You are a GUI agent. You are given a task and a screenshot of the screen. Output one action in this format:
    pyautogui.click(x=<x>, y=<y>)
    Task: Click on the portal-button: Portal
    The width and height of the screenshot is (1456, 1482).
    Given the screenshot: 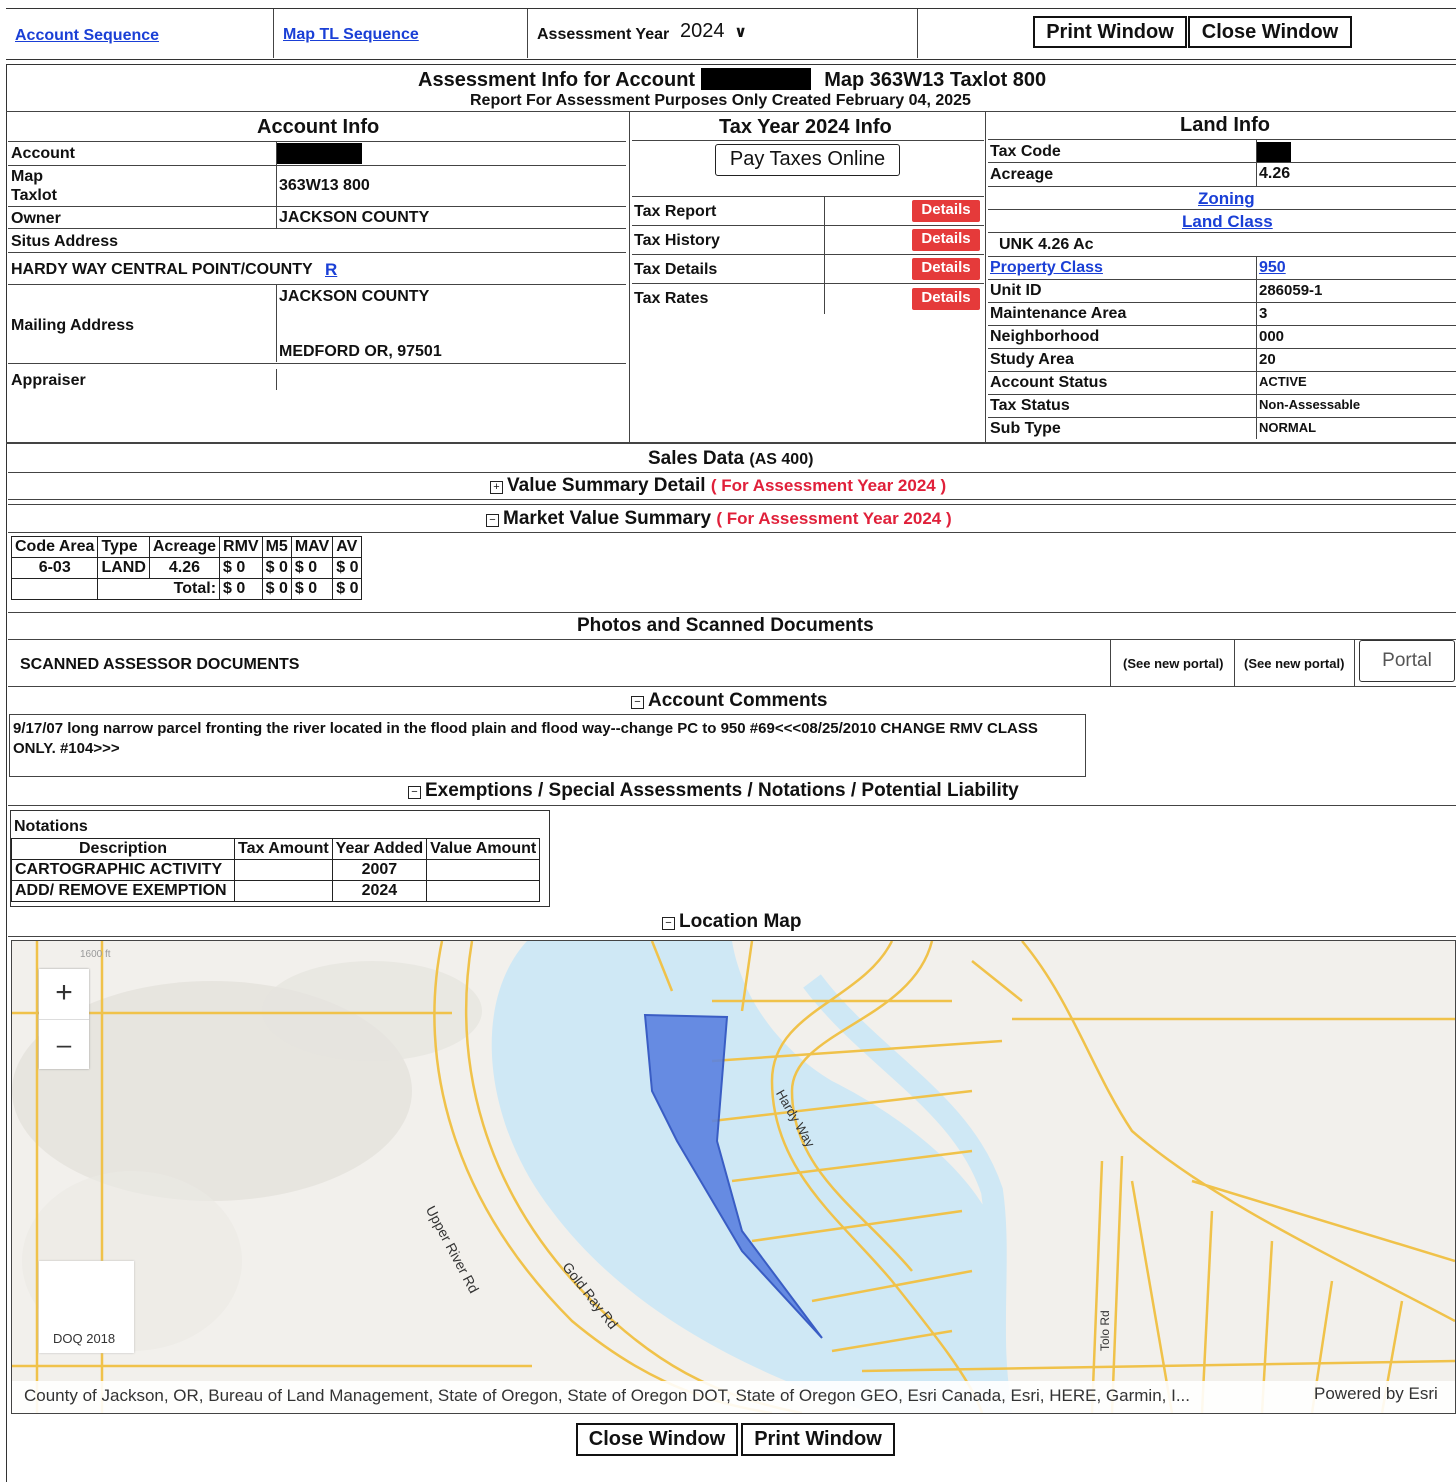 What is the action you would take?
    pyautogui.click(x=1407, y=661)
    